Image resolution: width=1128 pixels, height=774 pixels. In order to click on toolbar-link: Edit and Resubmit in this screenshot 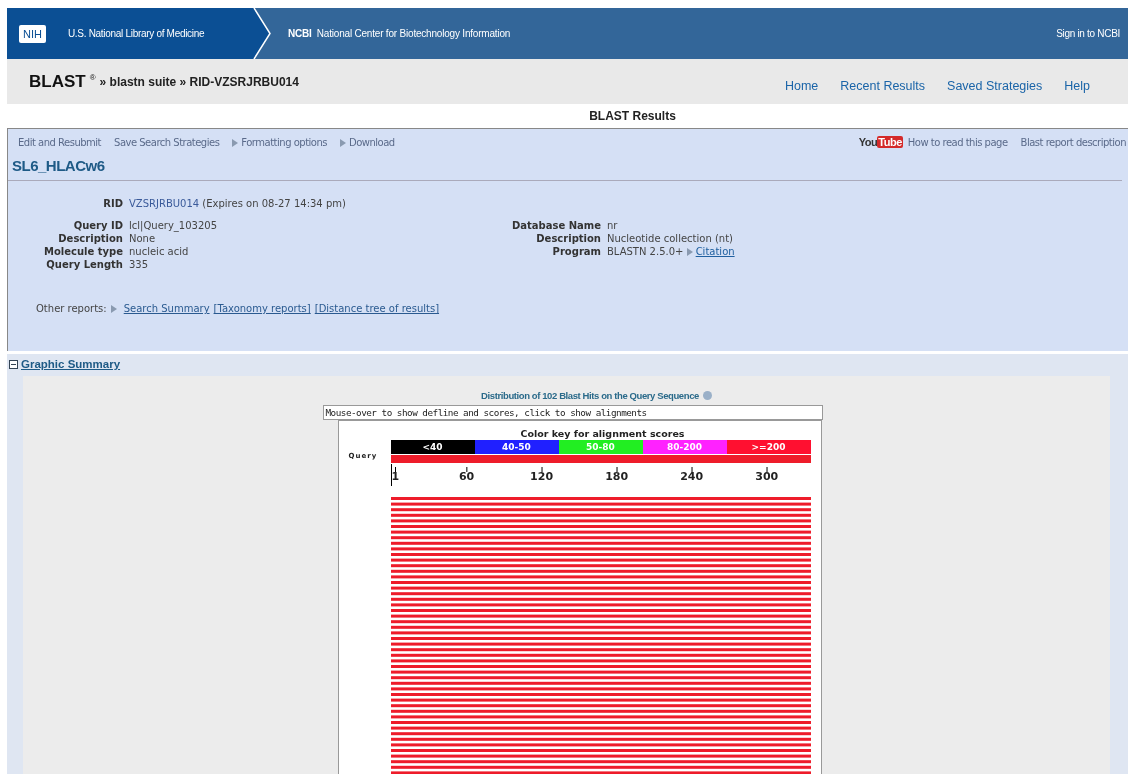, I will do `click(60, 142)`.